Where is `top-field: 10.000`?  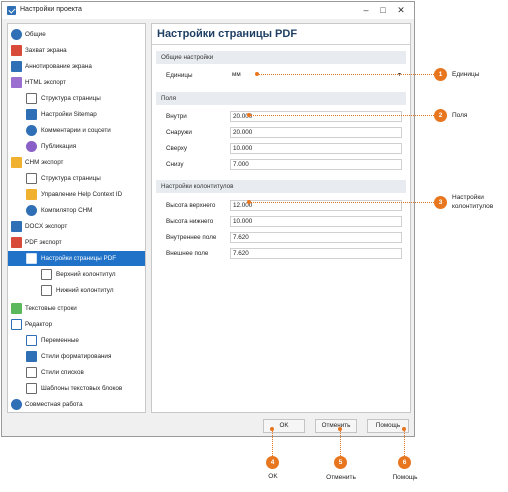 top-field: 10.000 is located at coordinates (316, 148).